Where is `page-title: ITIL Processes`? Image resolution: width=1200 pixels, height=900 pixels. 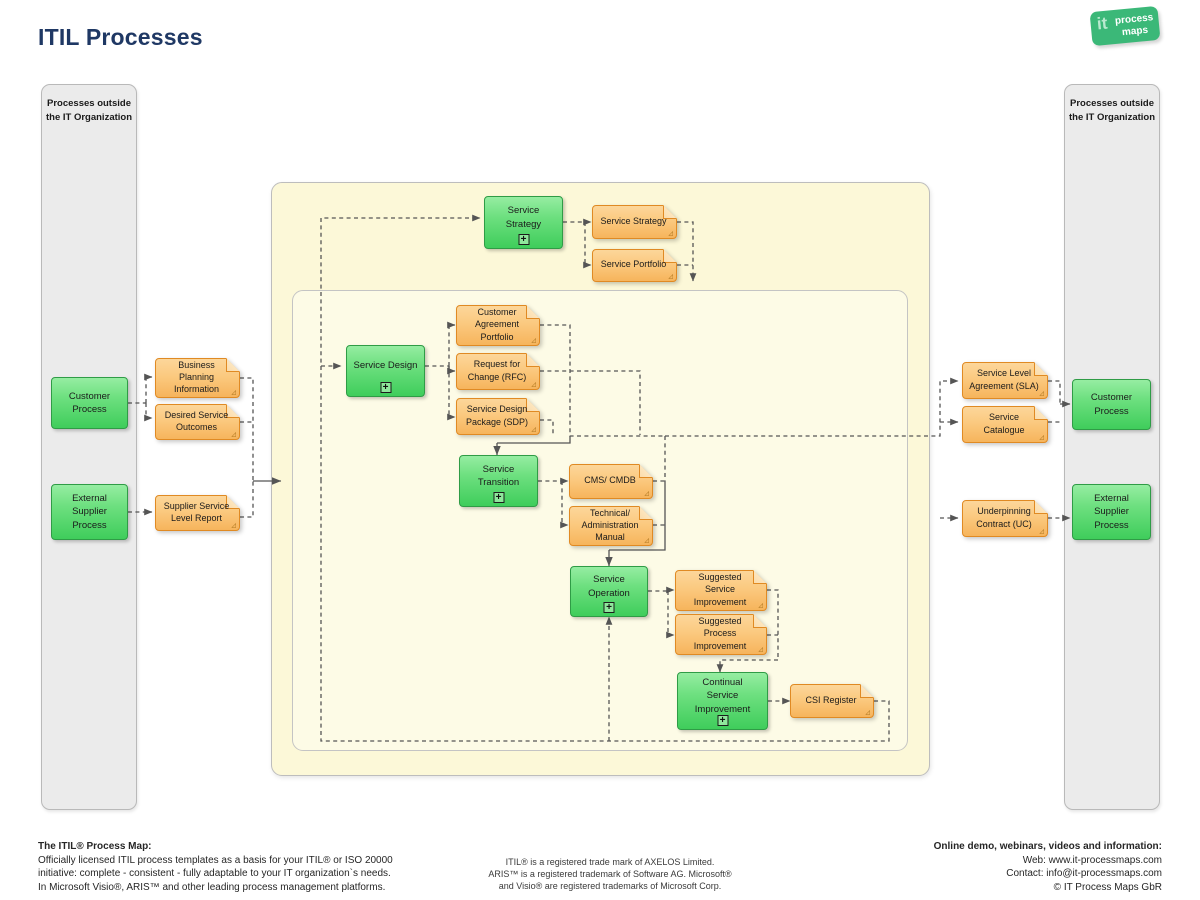
page-title: ITIL Processes is located at coordinates (120, 37).